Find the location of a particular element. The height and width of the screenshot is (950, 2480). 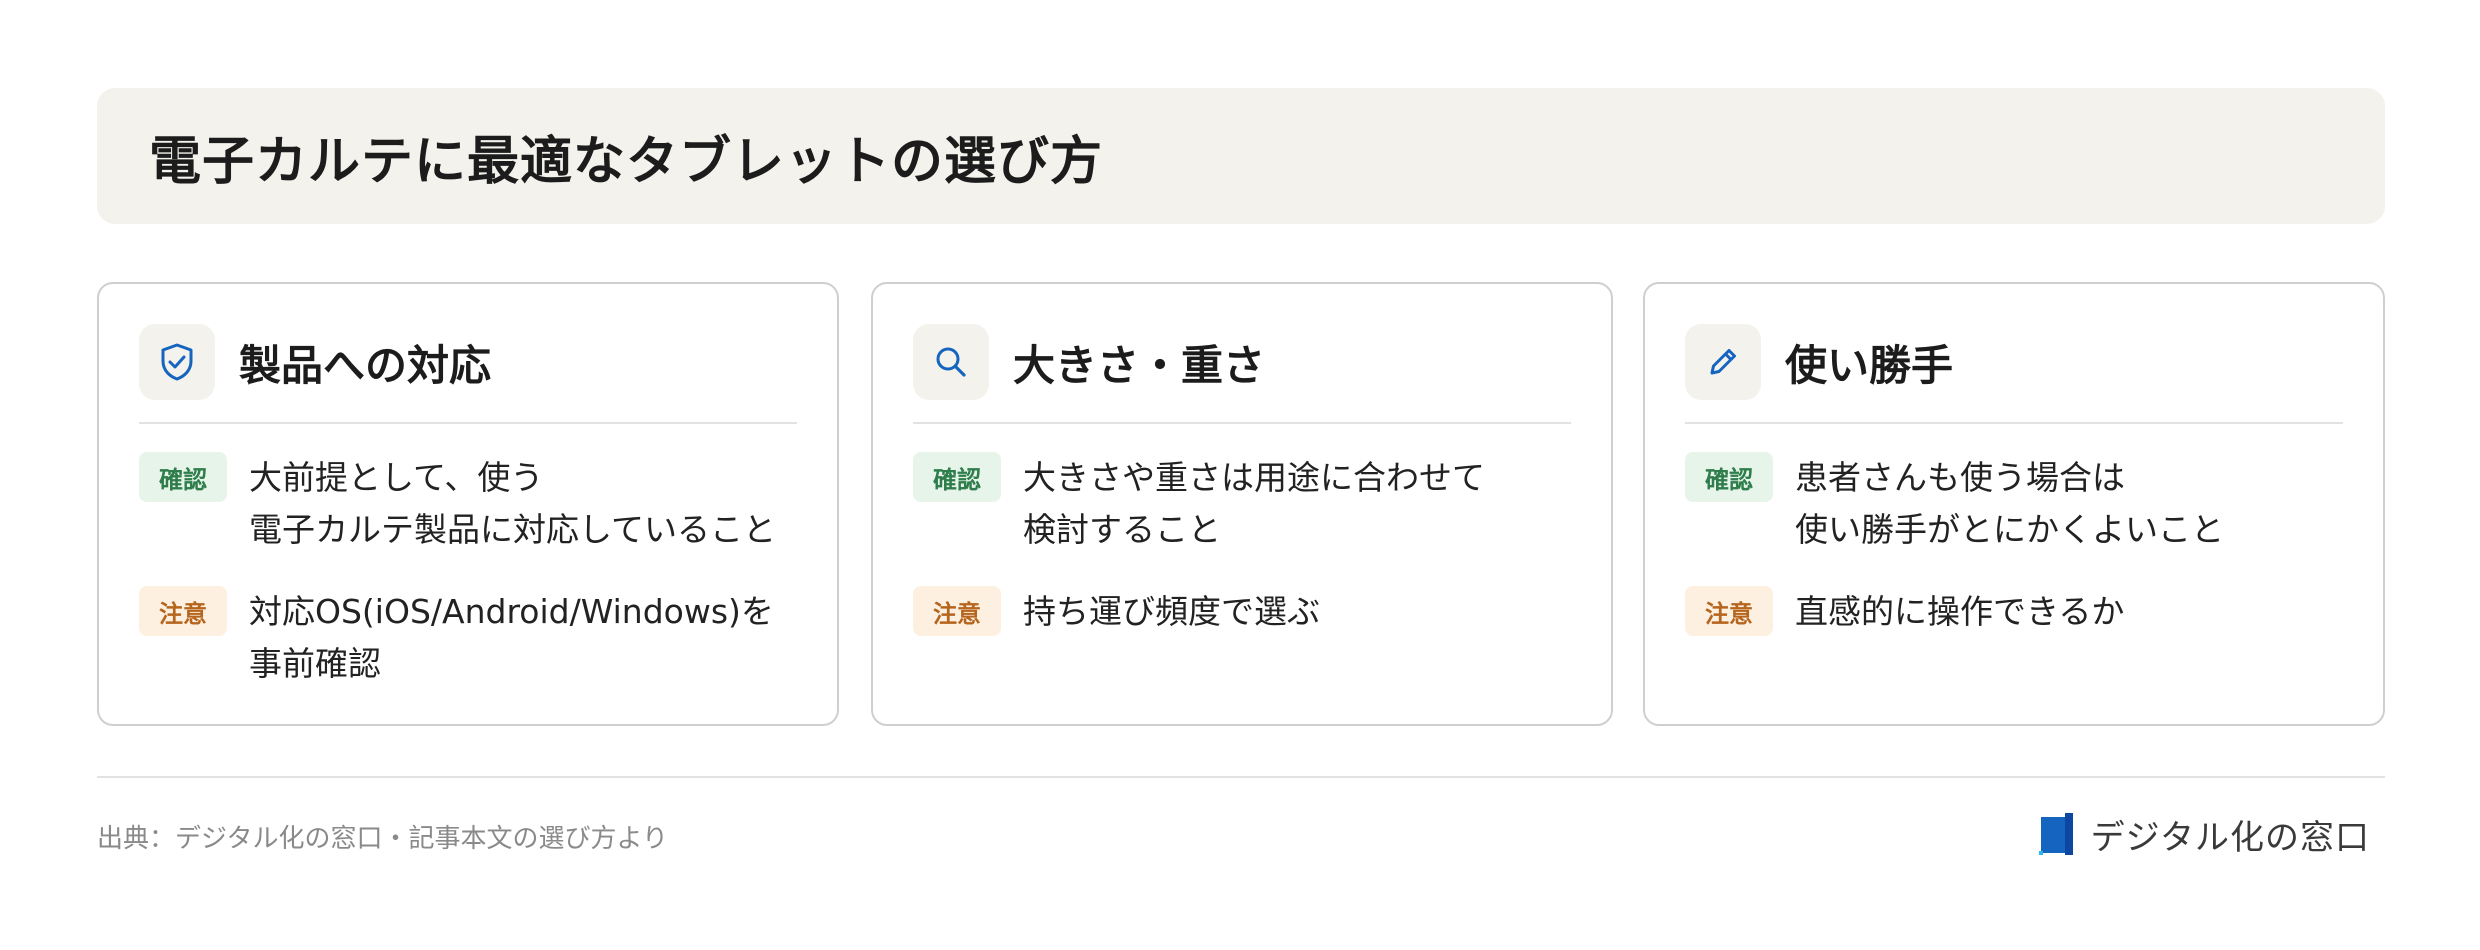

item-text: 直感的に操作できるか is located at coordinates (1960, 611).